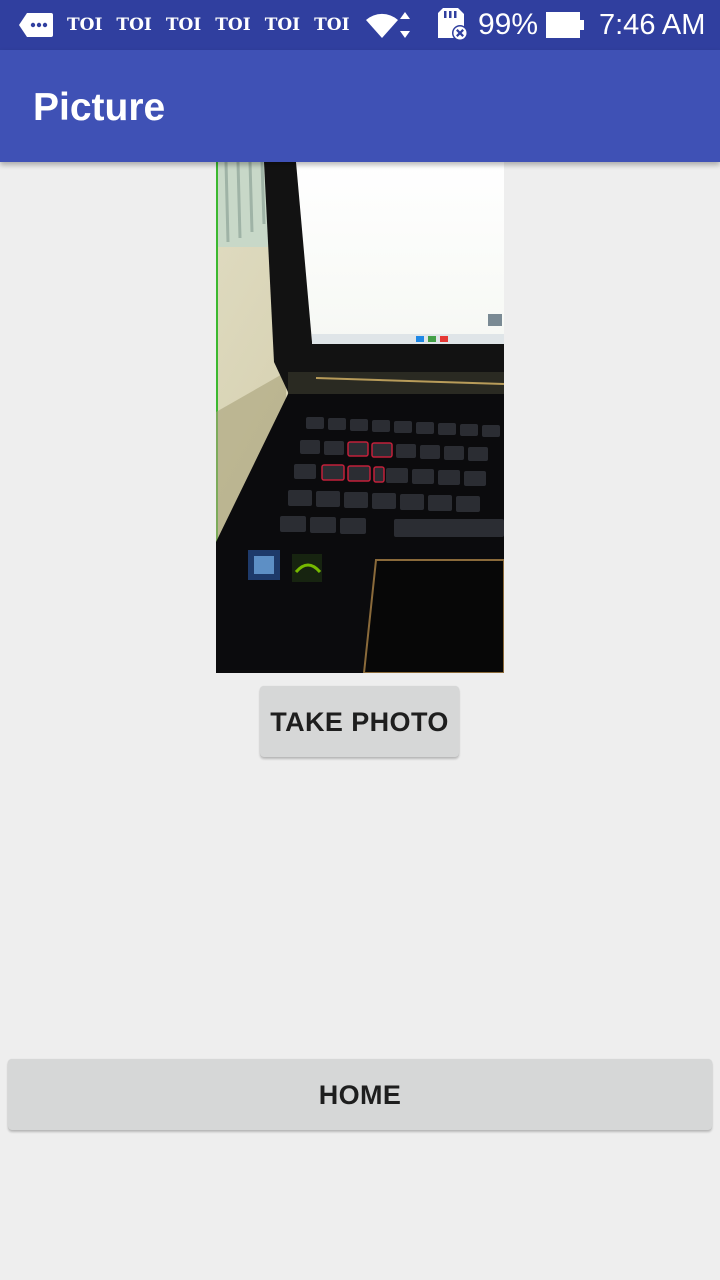 The width and height of the screenshot is (720, 1280). Describe the element at coordinates (99, 107) in the screenshot. I see `page-title: Picture` at that location.